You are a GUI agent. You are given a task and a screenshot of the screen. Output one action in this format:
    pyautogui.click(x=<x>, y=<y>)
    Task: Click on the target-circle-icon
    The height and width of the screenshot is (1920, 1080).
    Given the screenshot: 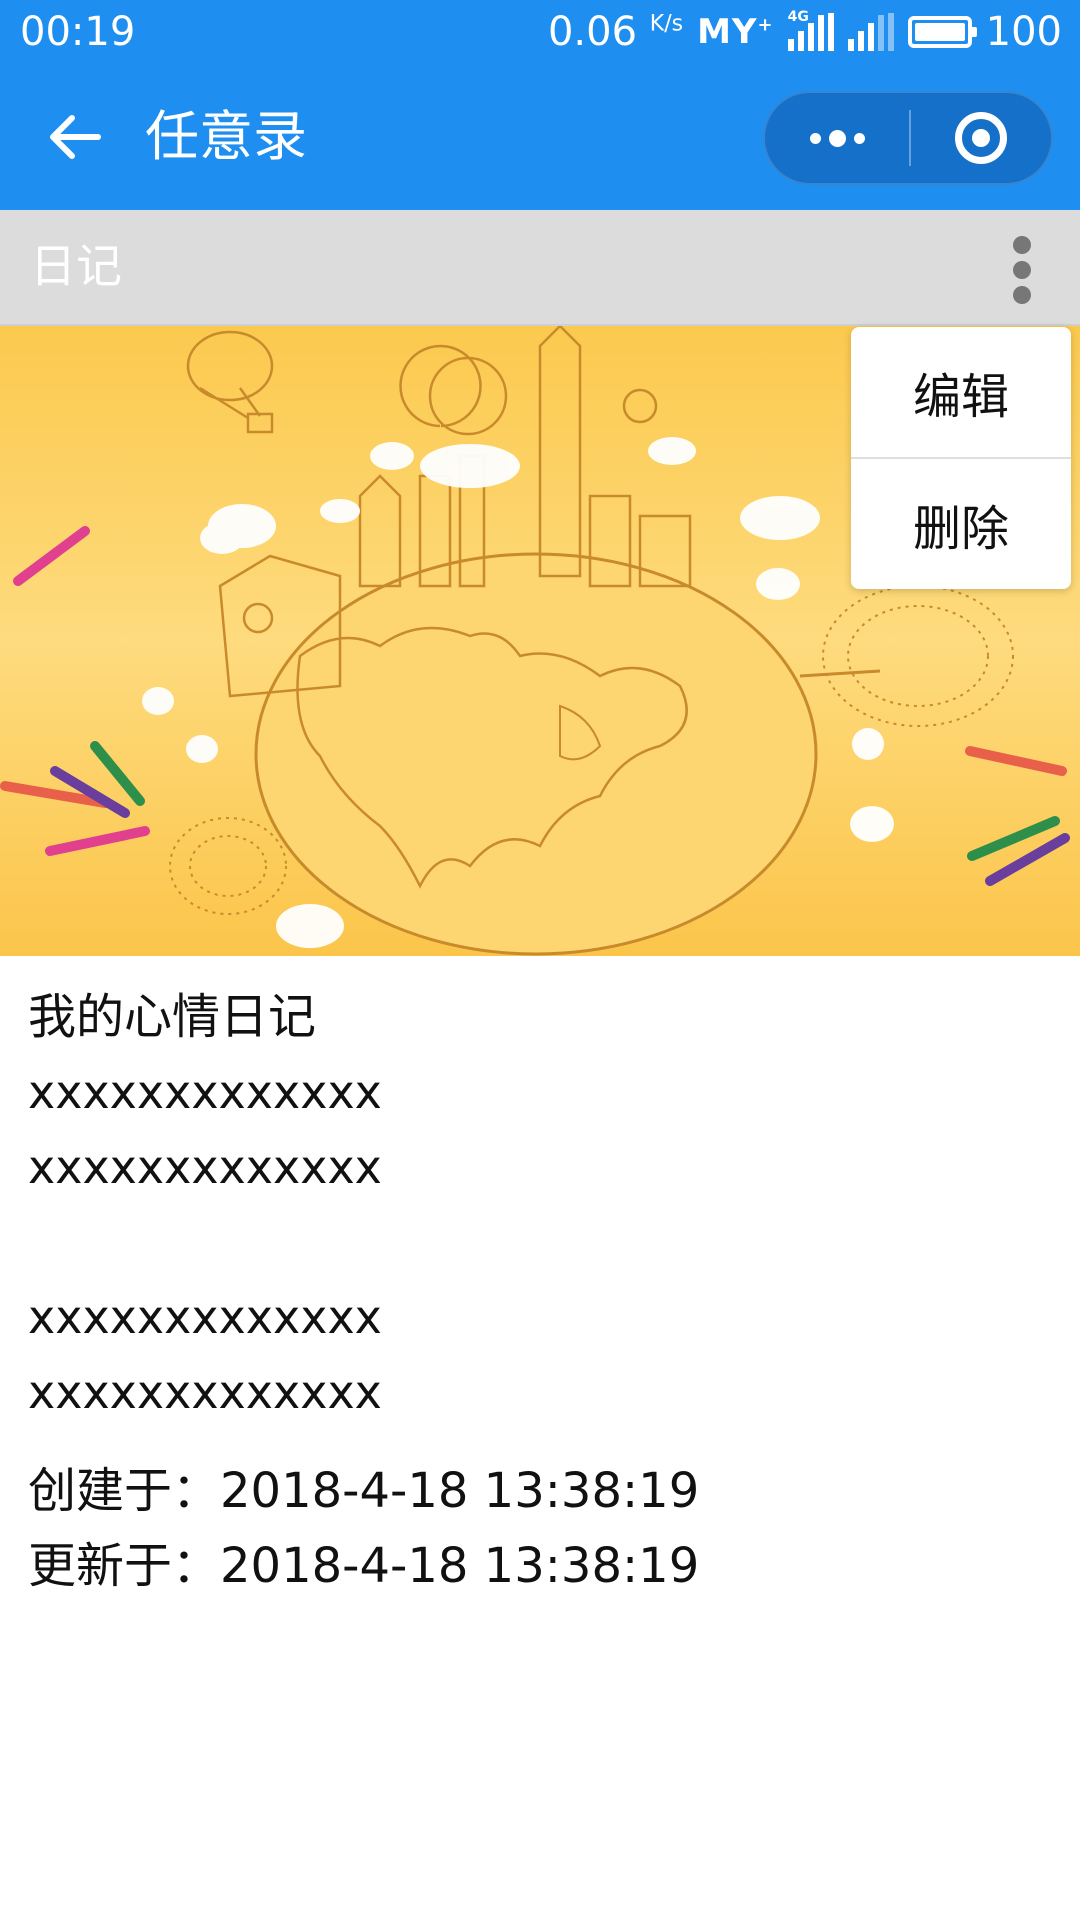 What is the action you would take?
    pyautogui.click(x=981, y=138)
    